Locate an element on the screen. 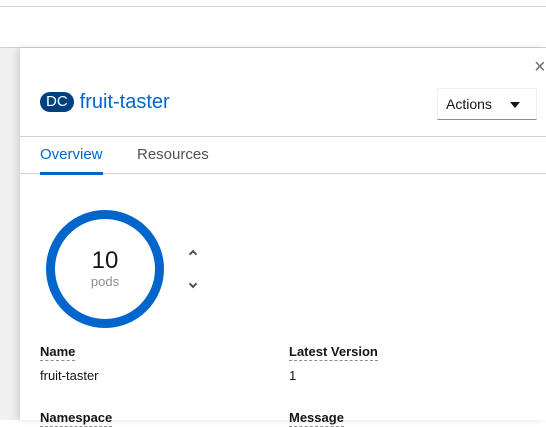 This screenshot has width=546, height=427. pod-ring: 10 pods is located at coordinates (105, 269).